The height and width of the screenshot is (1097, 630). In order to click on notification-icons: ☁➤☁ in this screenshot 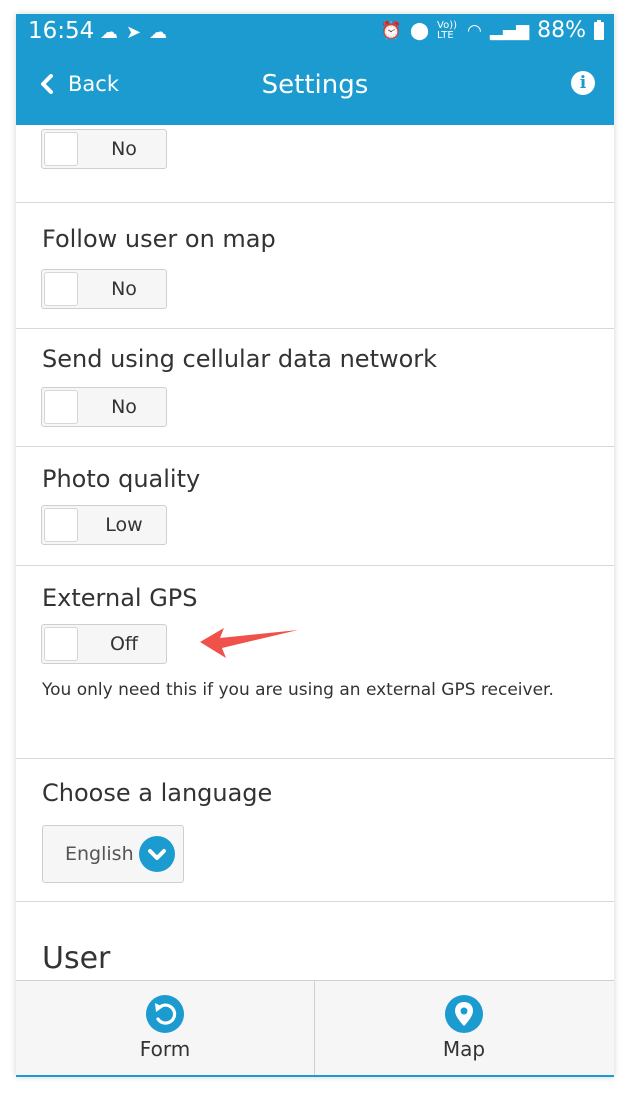, I will do `click(137, 32)`.